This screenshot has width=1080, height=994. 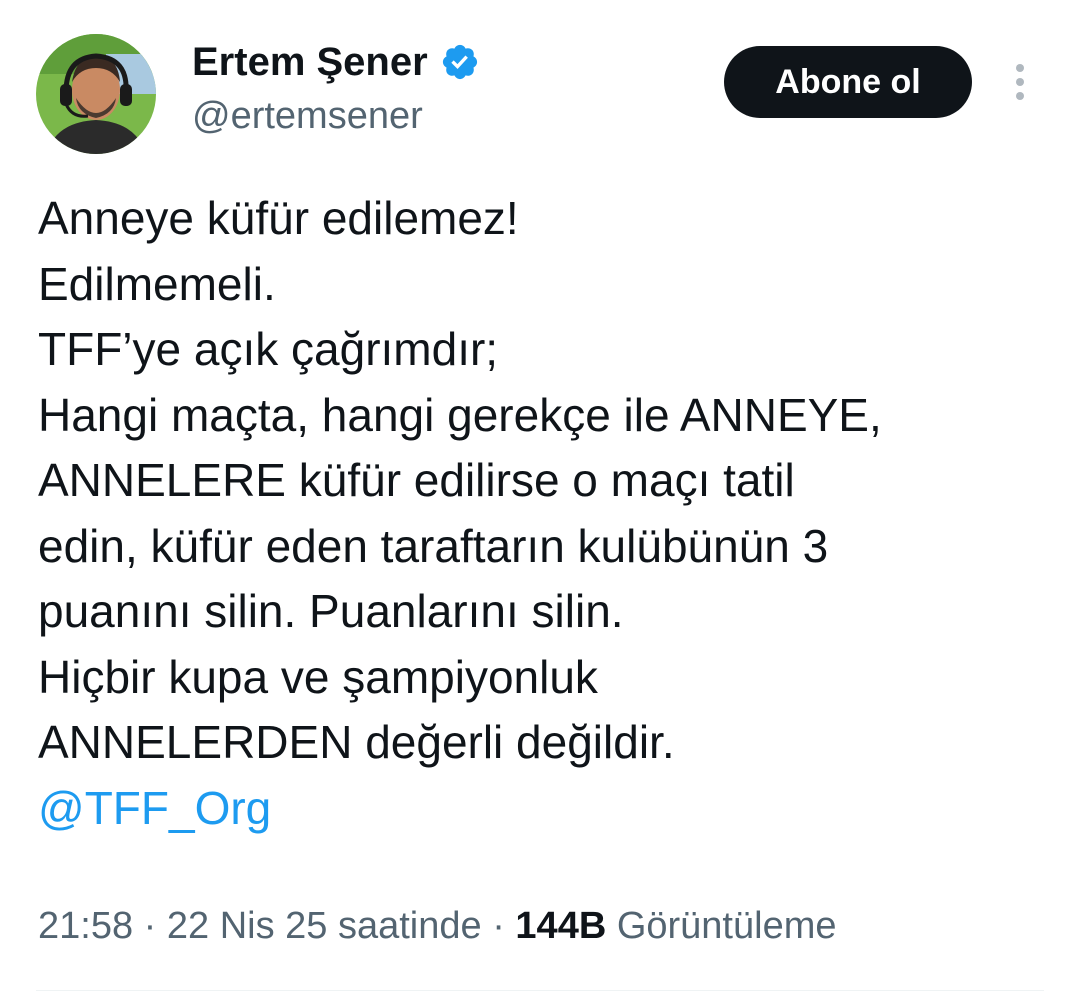 What do you see at coordinates (460, 414) in the screenshot?
I see `tweet-line: Hangi maçta, hangi gerekçe ile ANNEYE,` at bounding box center [460, 414].